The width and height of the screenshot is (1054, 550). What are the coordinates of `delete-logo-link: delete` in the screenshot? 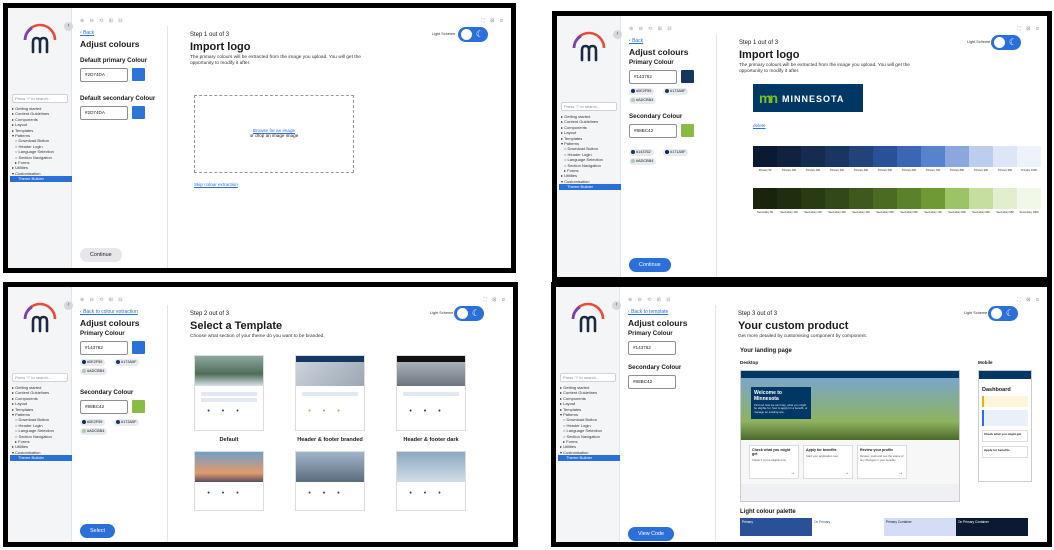 It's located at (759, 125).